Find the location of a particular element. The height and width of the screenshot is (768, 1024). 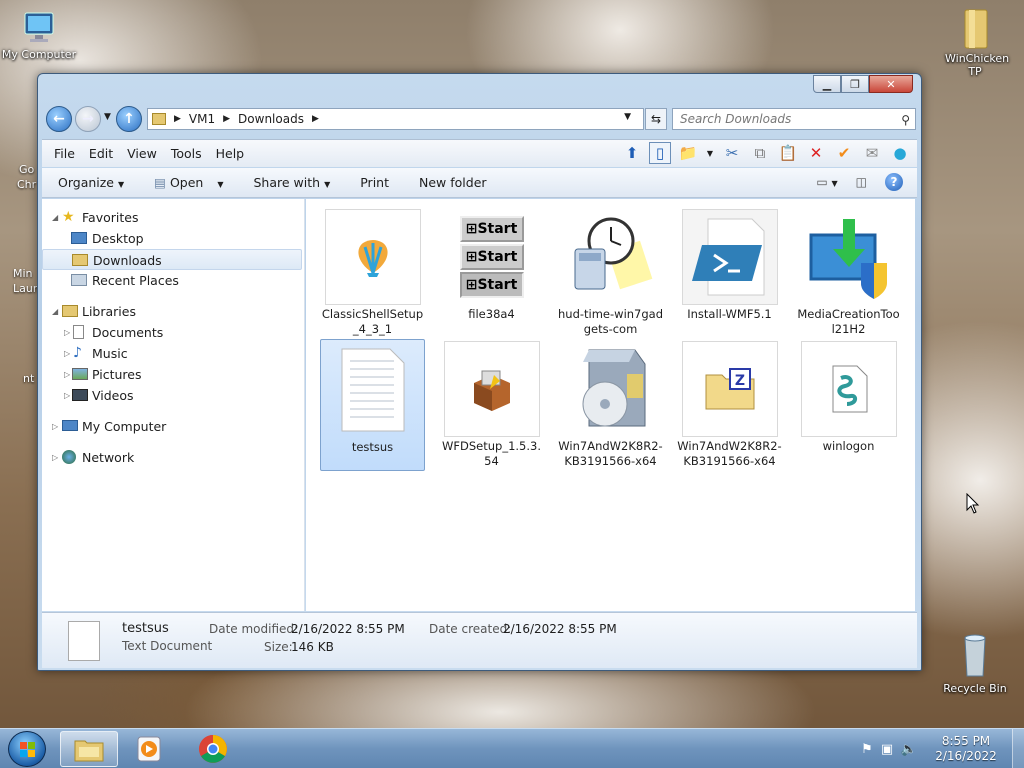

start-button is located at coordinates (27, 749).